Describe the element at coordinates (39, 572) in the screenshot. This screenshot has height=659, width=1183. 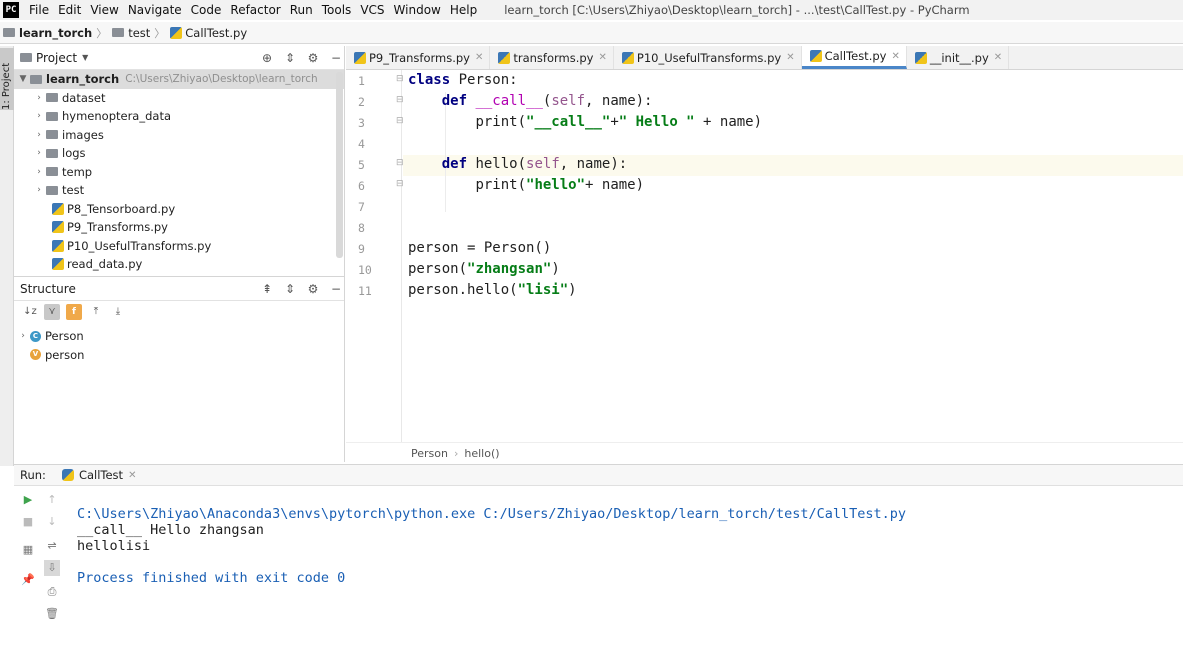
I see `run-toolbar: ▶ ■ ▦ 📌 ↑ ↓ ⇌ ⇩ ⎙ 🗑` at that location.